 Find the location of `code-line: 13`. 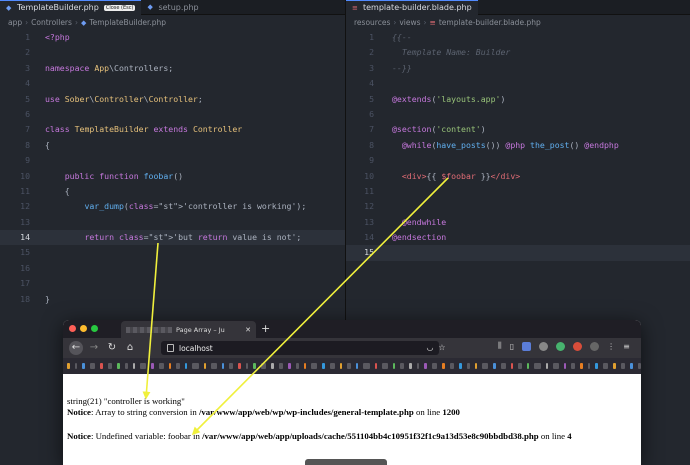

code-line: 13 is located at coordinates (172, 222).